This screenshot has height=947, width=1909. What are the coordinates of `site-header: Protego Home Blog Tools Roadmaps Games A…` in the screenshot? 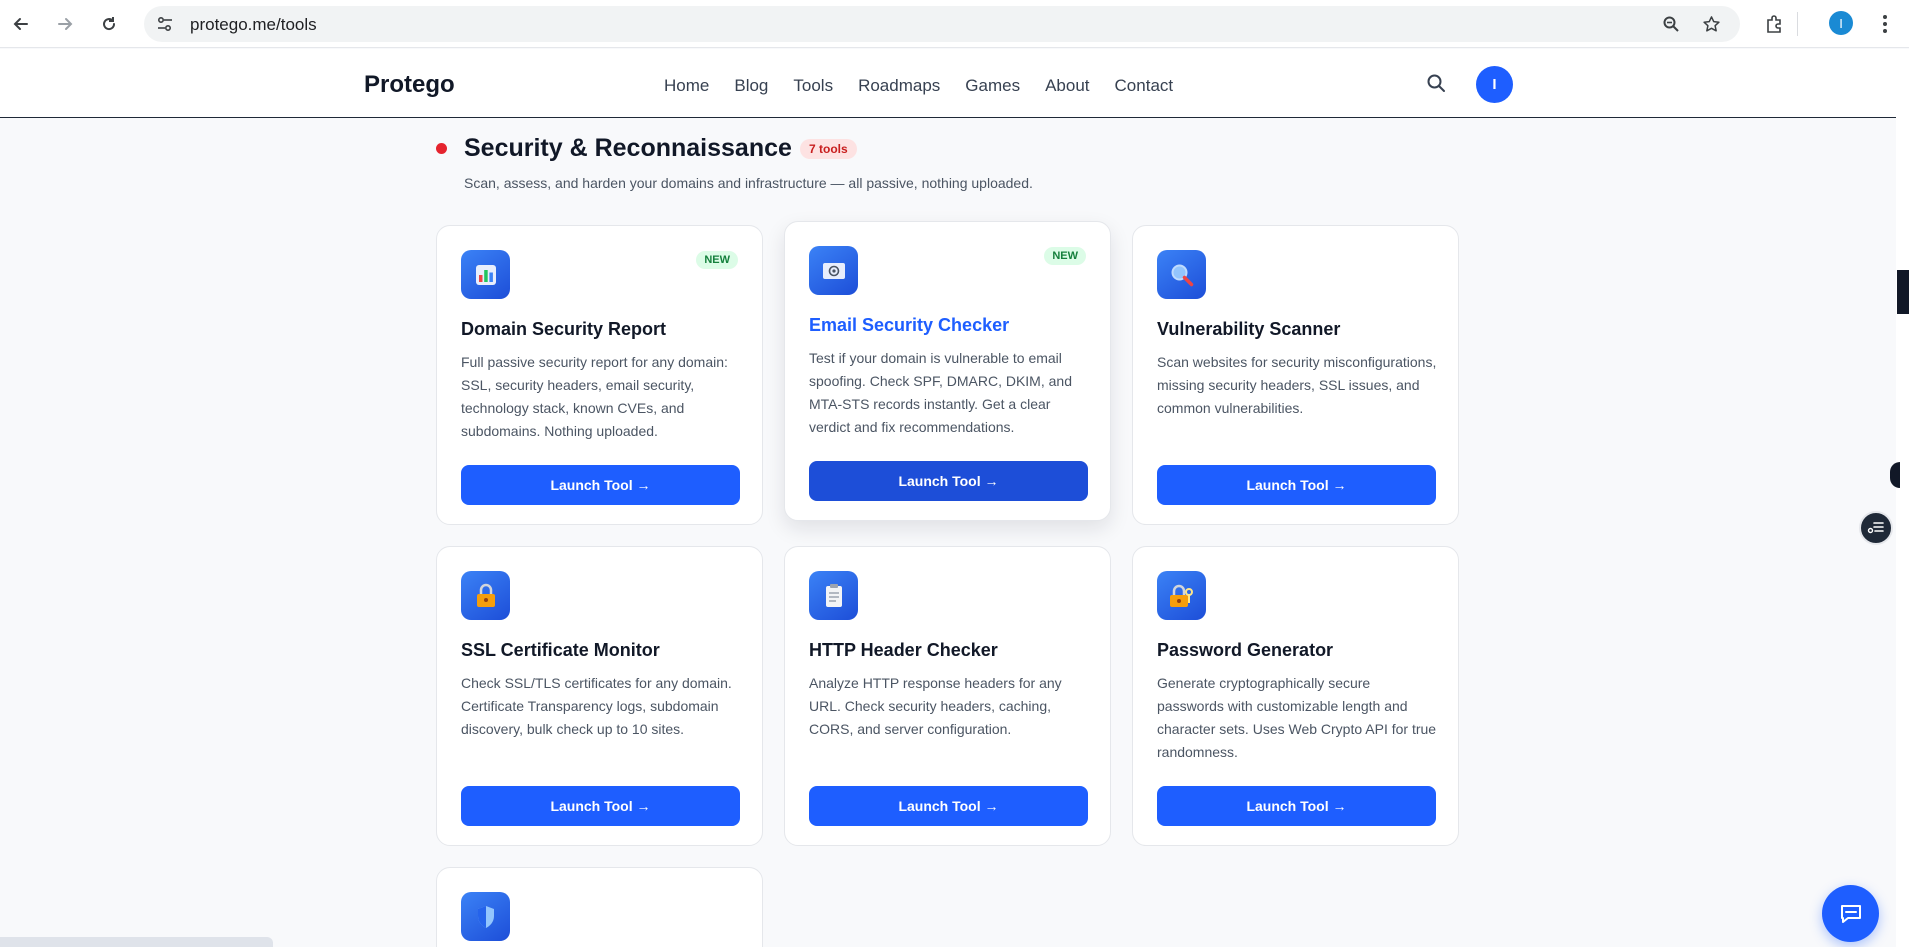 It's located at (948, 83).